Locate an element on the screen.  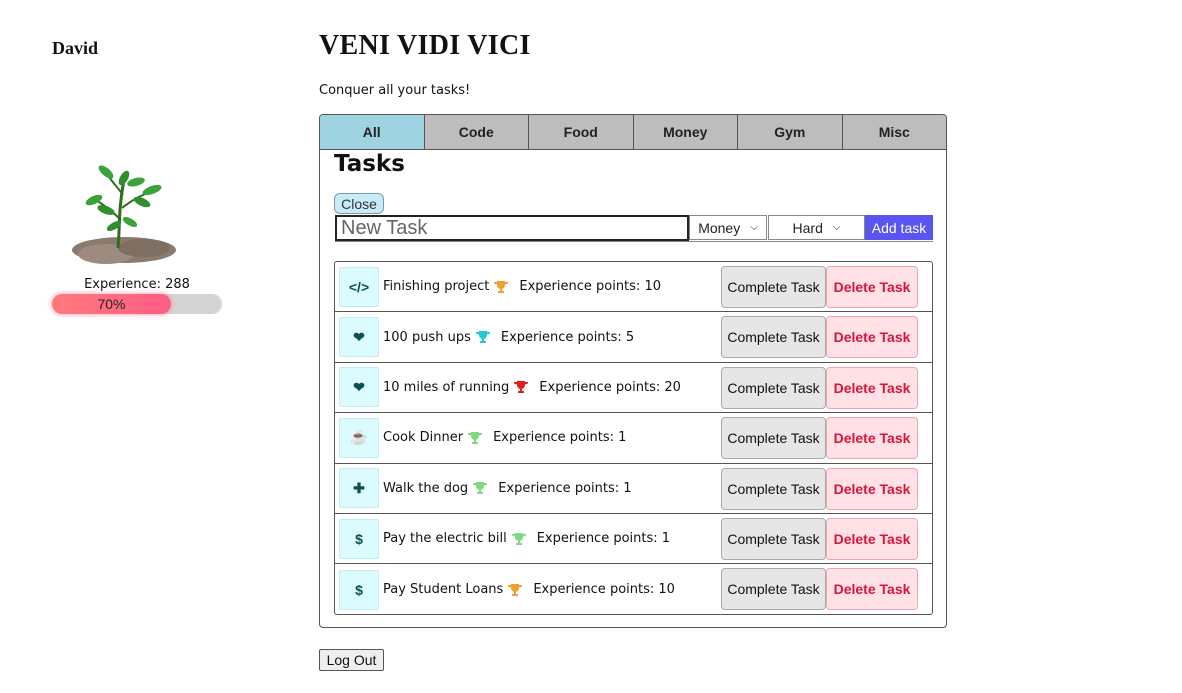
category-tabs: All Code Food Money Gym Misc is located at coordinates (633, 132).